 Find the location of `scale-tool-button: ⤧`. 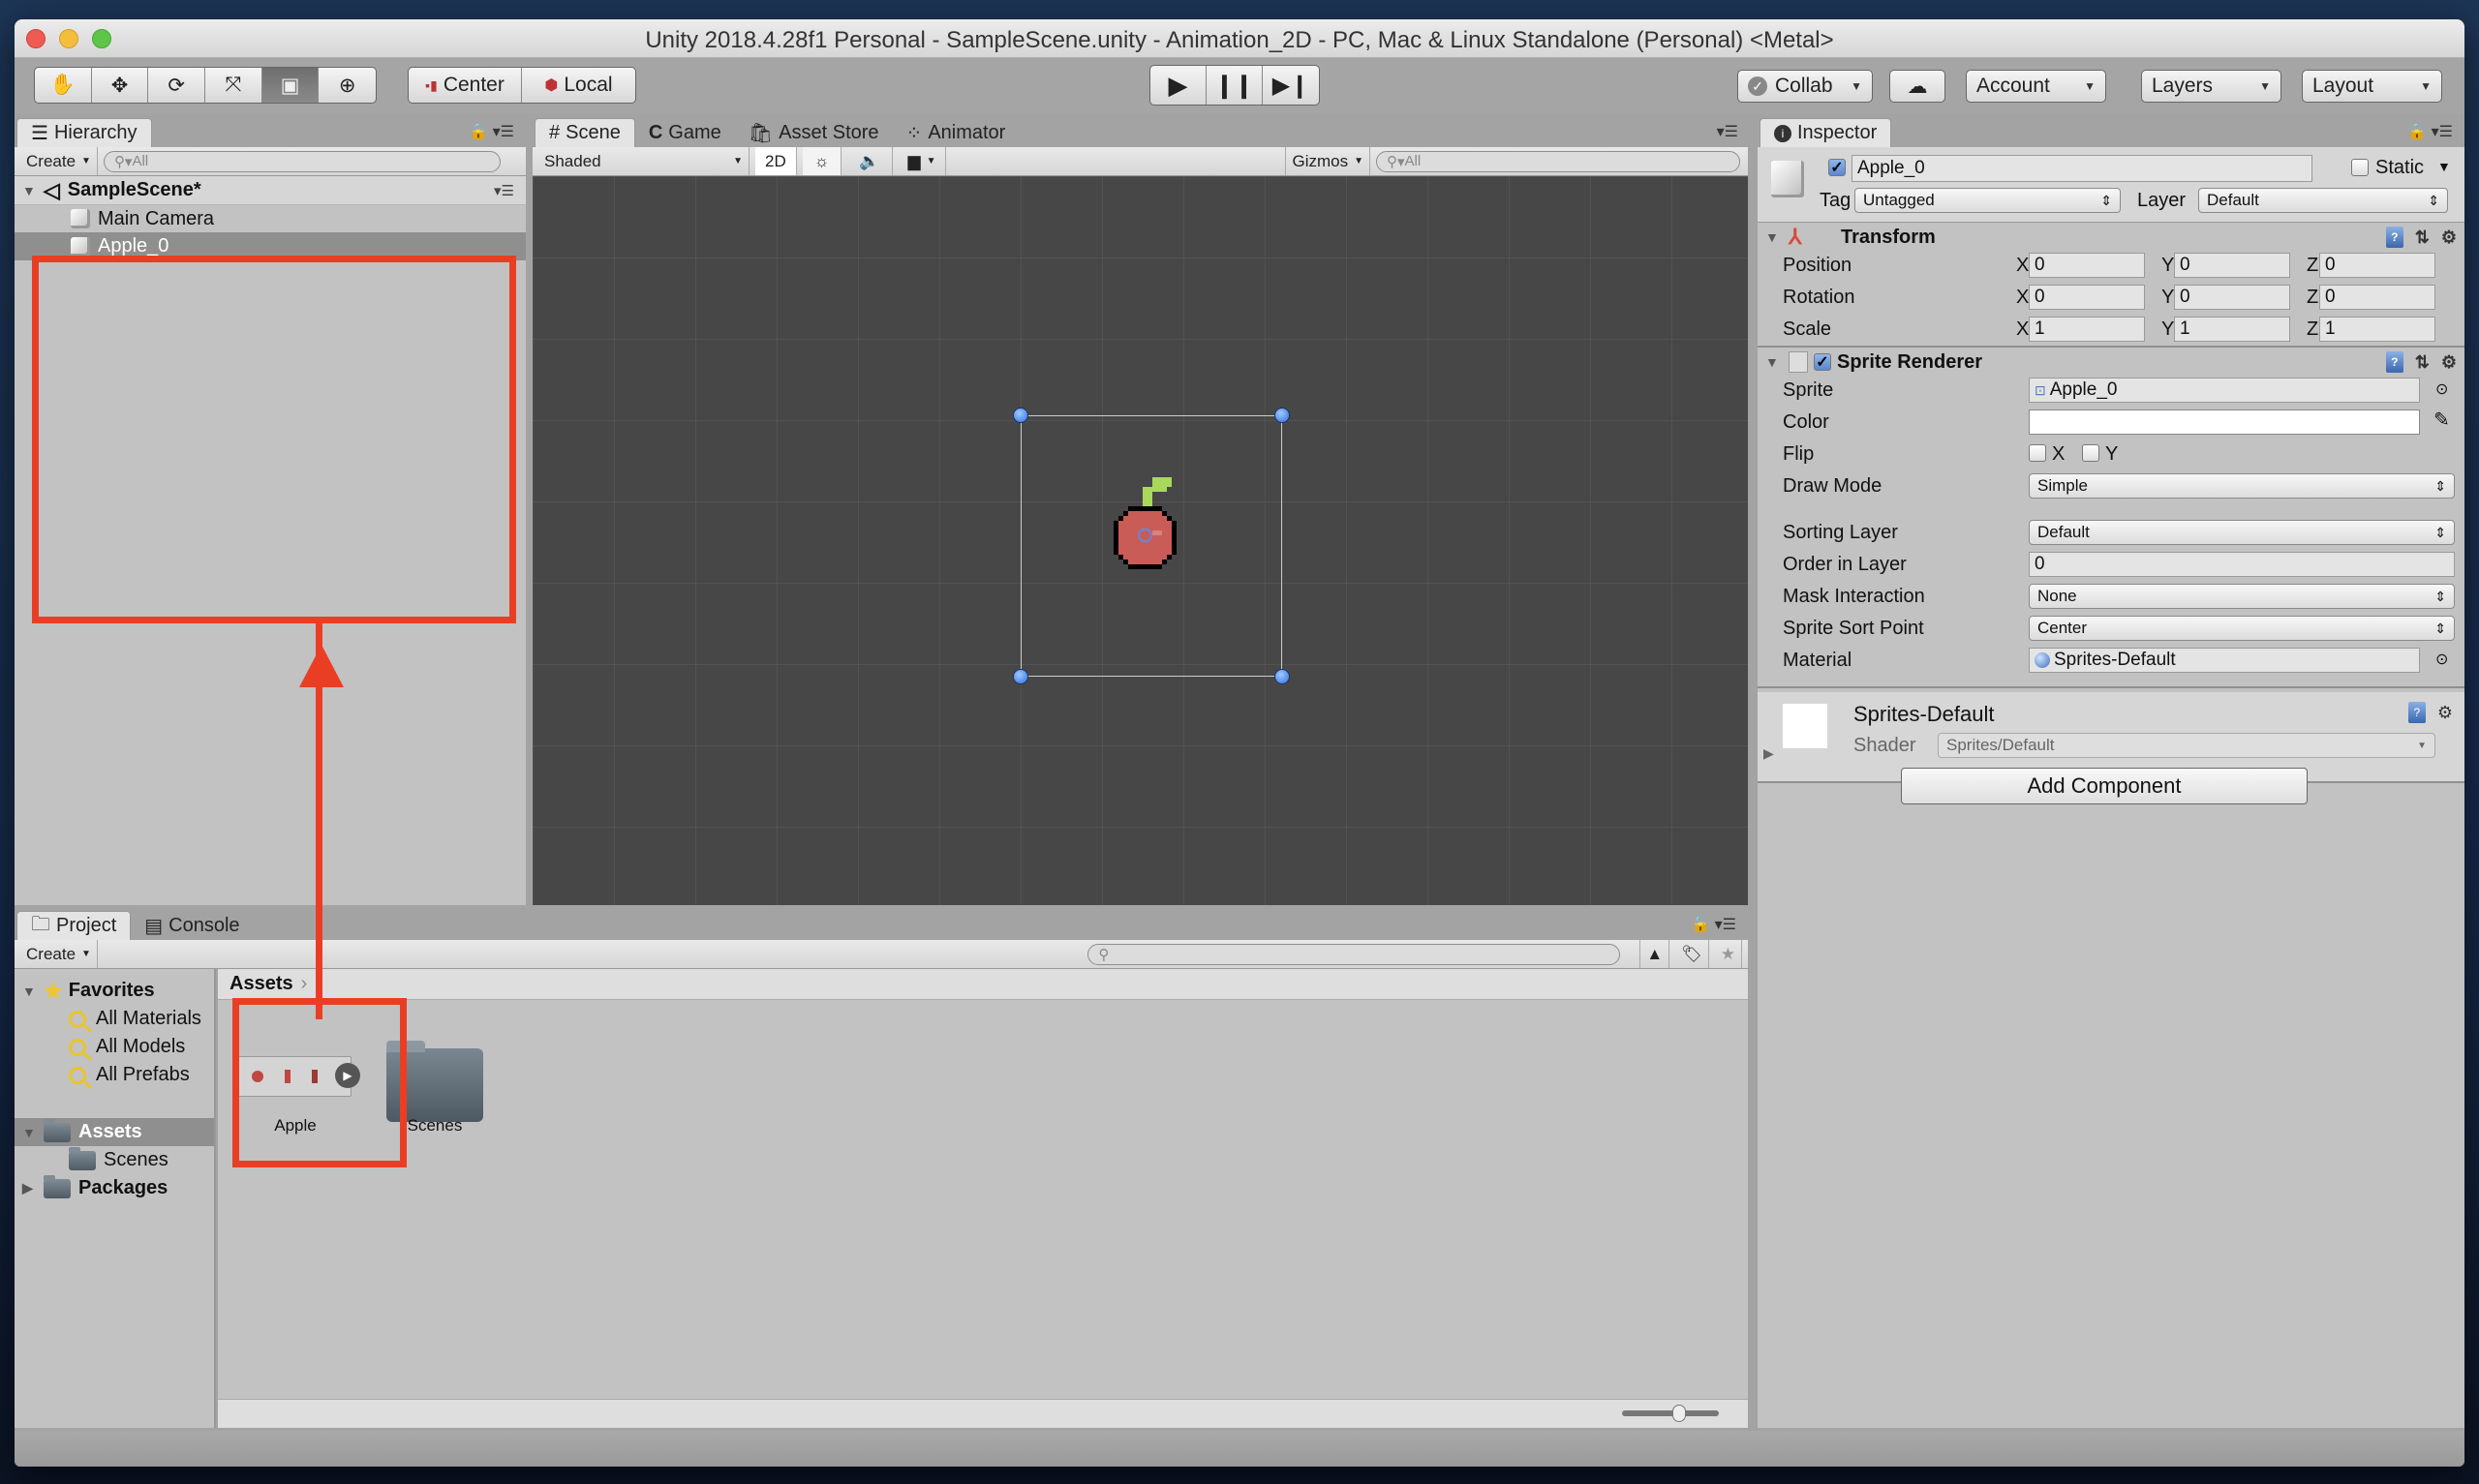

scale-tool-button: ⤧ is located at coordinates (233, 85).